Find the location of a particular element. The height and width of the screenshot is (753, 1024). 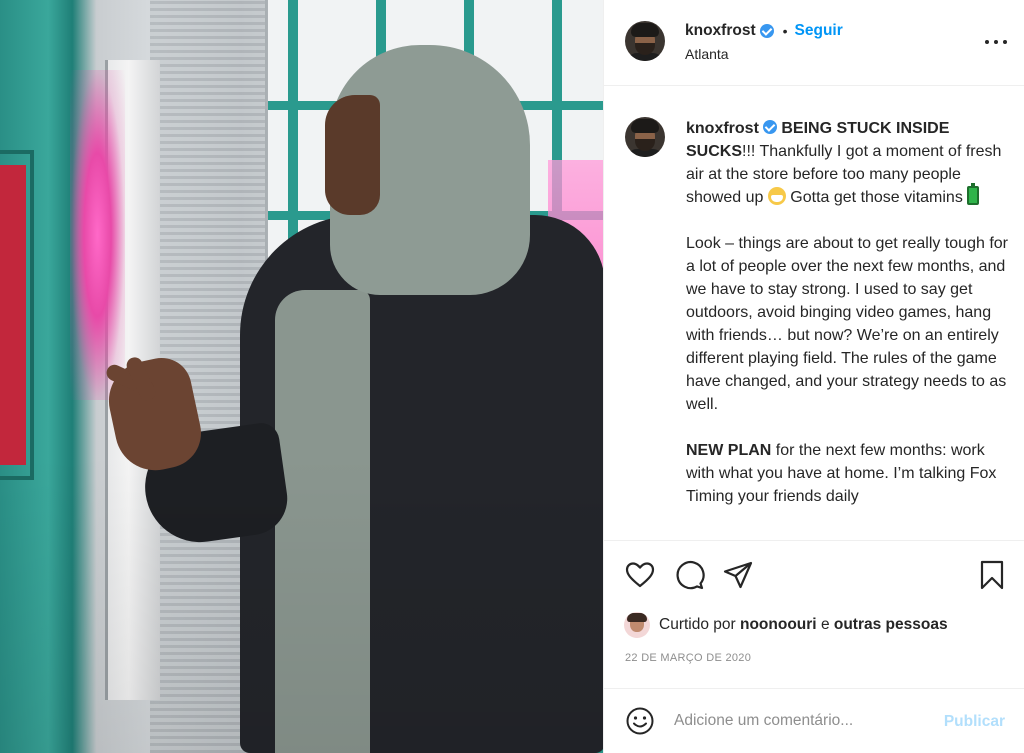

publish-button: Publicar is located at coordinates (974, 722).